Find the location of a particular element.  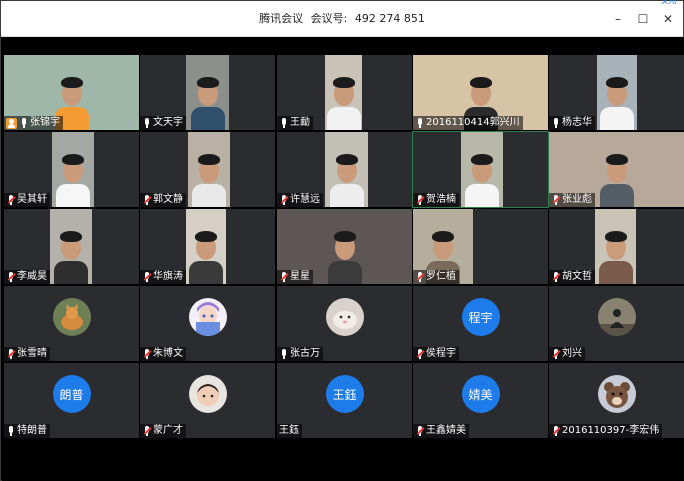

participant-tile: 程宇 侯程宇 is located at coordinates (480, 323).